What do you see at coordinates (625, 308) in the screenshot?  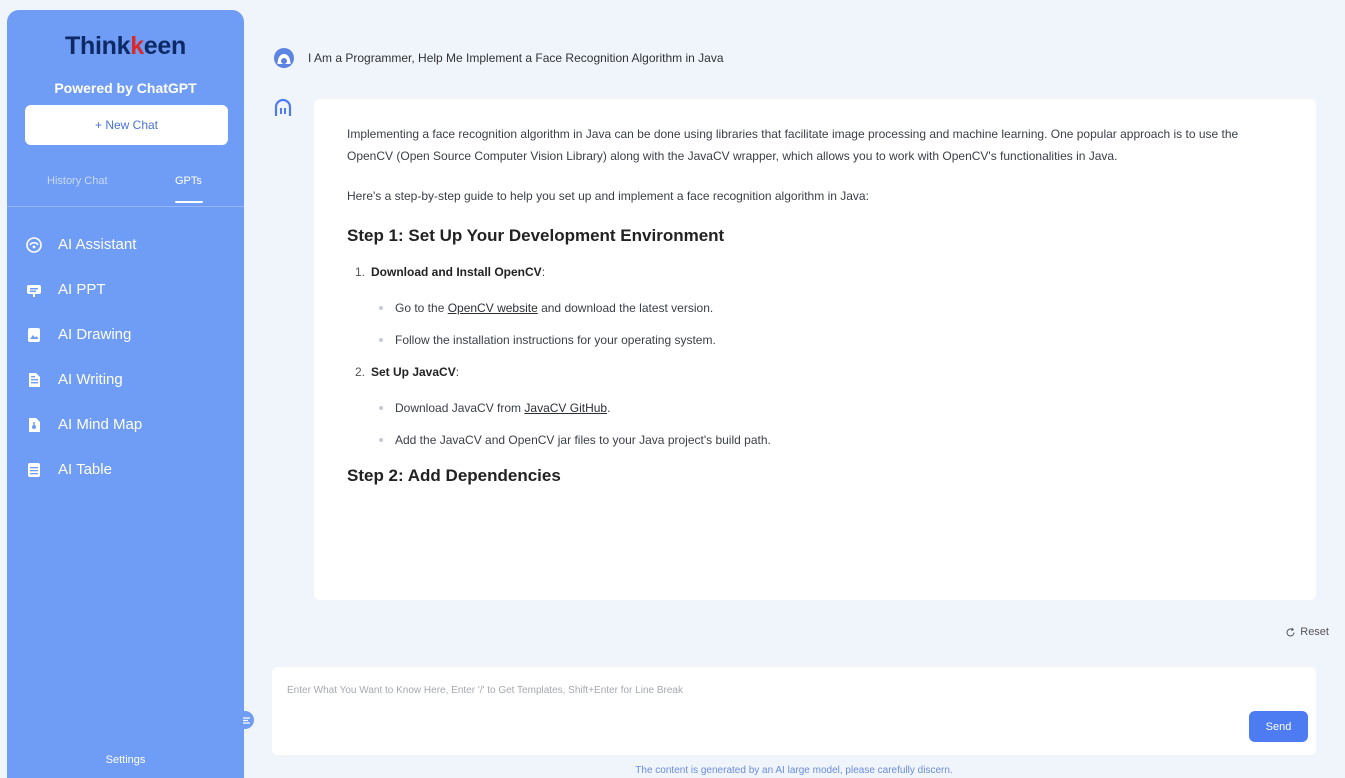 I see `bullet-text: and download the latest version.` at bounding box center [625, 308].